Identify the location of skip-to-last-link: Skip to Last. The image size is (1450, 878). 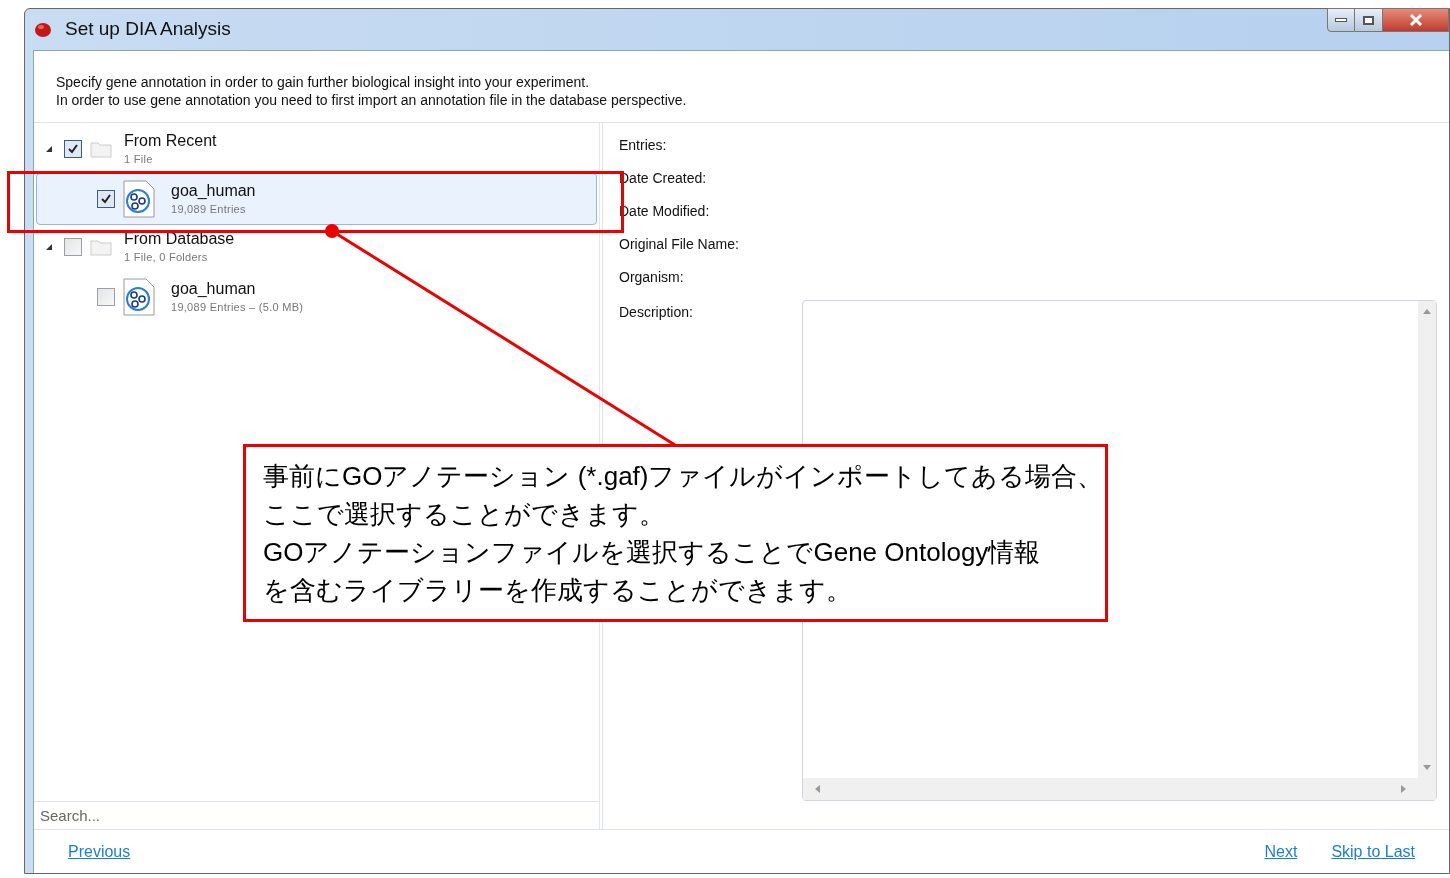
(1373, 851).